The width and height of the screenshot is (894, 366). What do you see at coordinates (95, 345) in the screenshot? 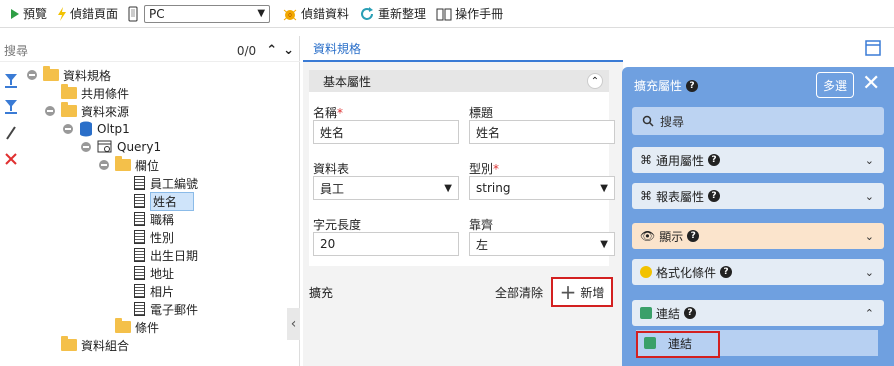
I see `tree-node-data-combo: 資料組合` at bounding box center [95, 345].